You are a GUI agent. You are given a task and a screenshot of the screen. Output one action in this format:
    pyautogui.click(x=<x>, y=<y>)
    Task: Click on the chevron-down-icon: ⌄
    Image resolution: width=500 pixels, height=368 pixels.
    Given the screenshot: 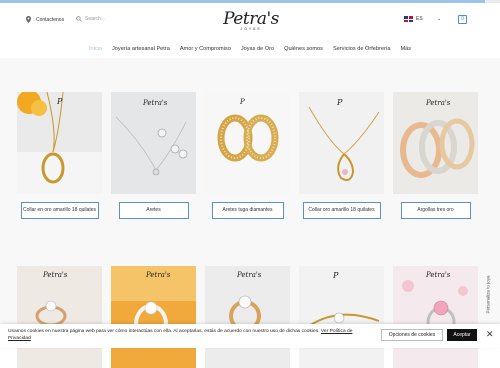 What is the action you would take?
    pyautogui.click(x=439, y=19)
    